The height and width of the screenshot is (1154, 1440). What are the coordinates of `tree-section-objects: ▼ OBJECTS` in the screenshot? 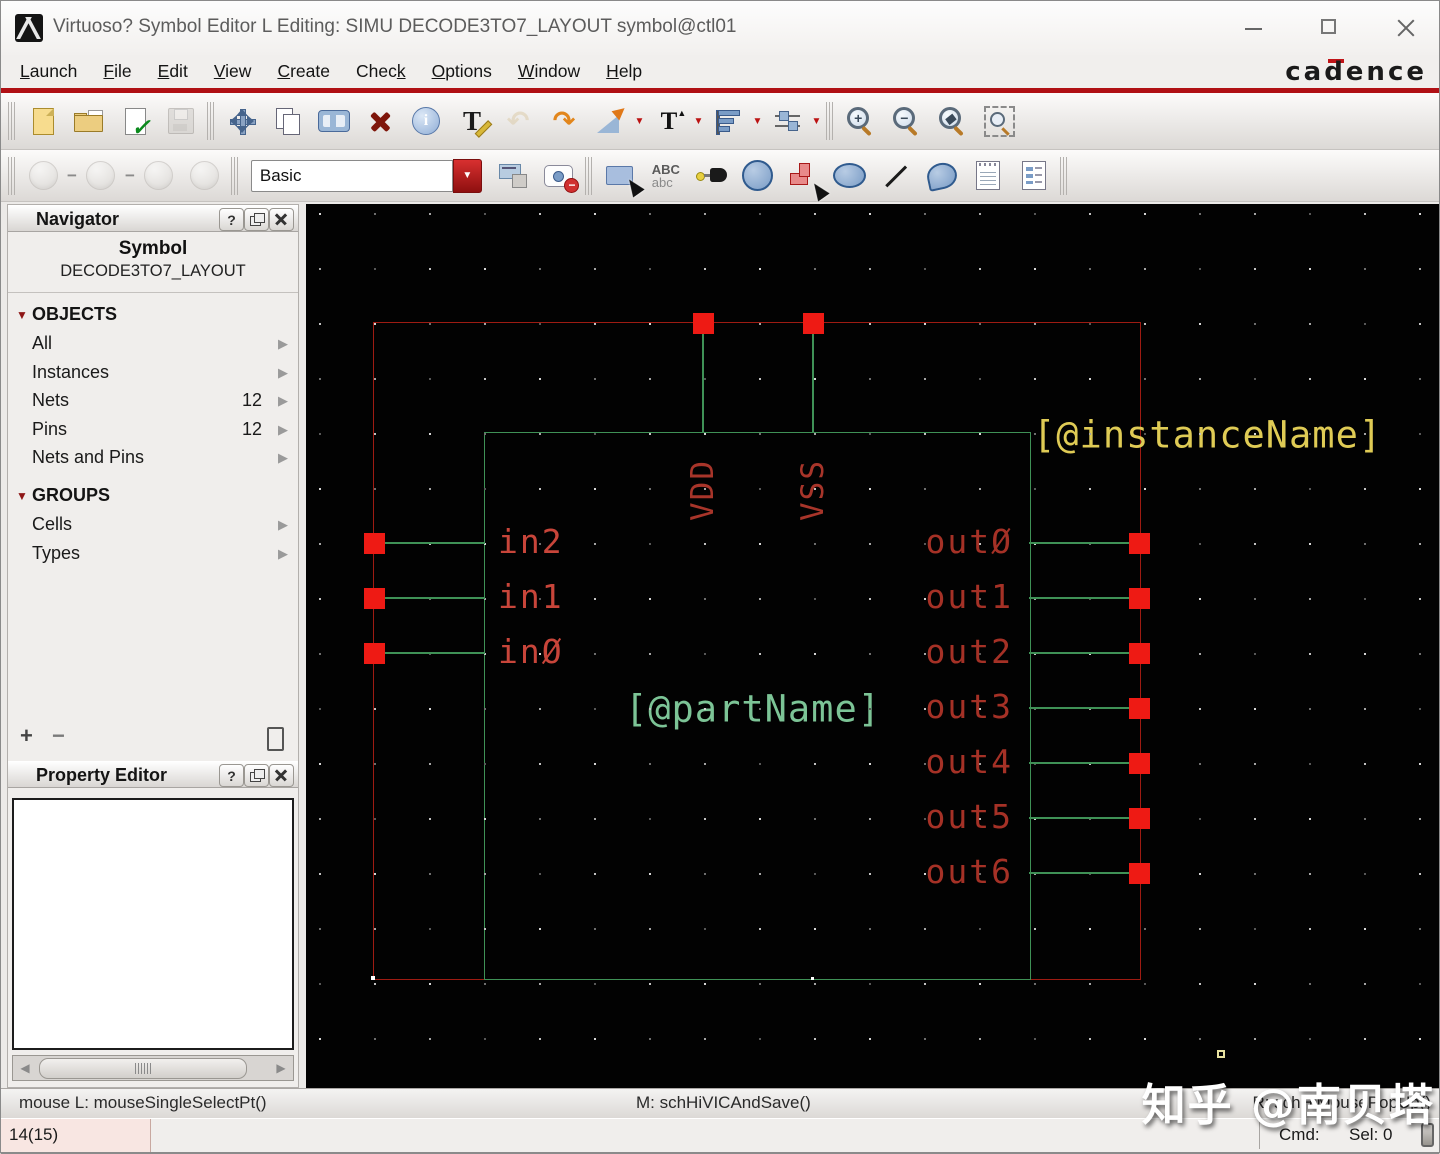 It's located at (153, 315).